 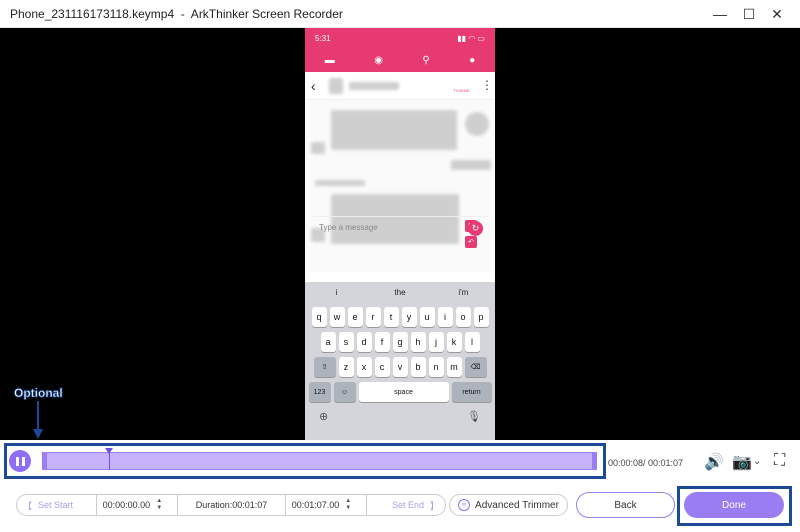 What do you see at coordinates (472, 342) in the screenshot?
I see `key: l` at bounding box center [472, 342].